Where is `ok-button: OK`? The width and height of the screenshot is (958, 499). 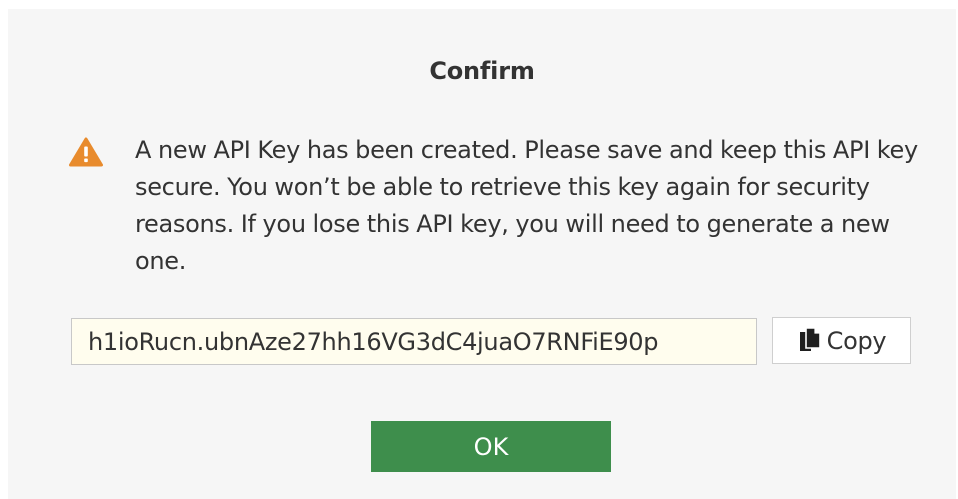 ok-button: OK is located at coordinates (491, 446).